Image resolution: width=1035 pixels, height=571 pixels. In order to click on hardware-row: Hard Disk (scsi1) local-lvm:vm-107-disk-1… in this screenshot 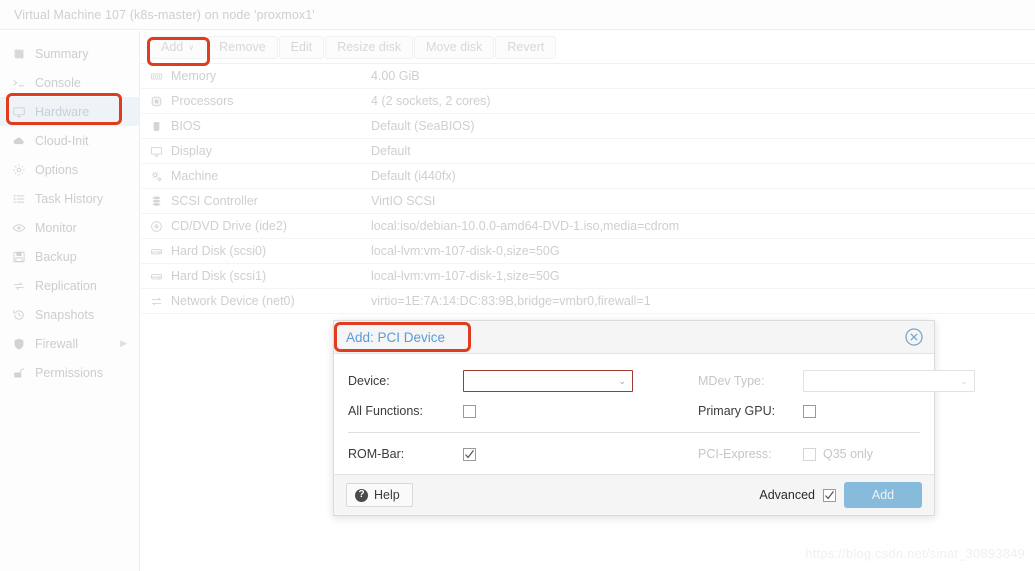, I will do `click(588, 276)`.